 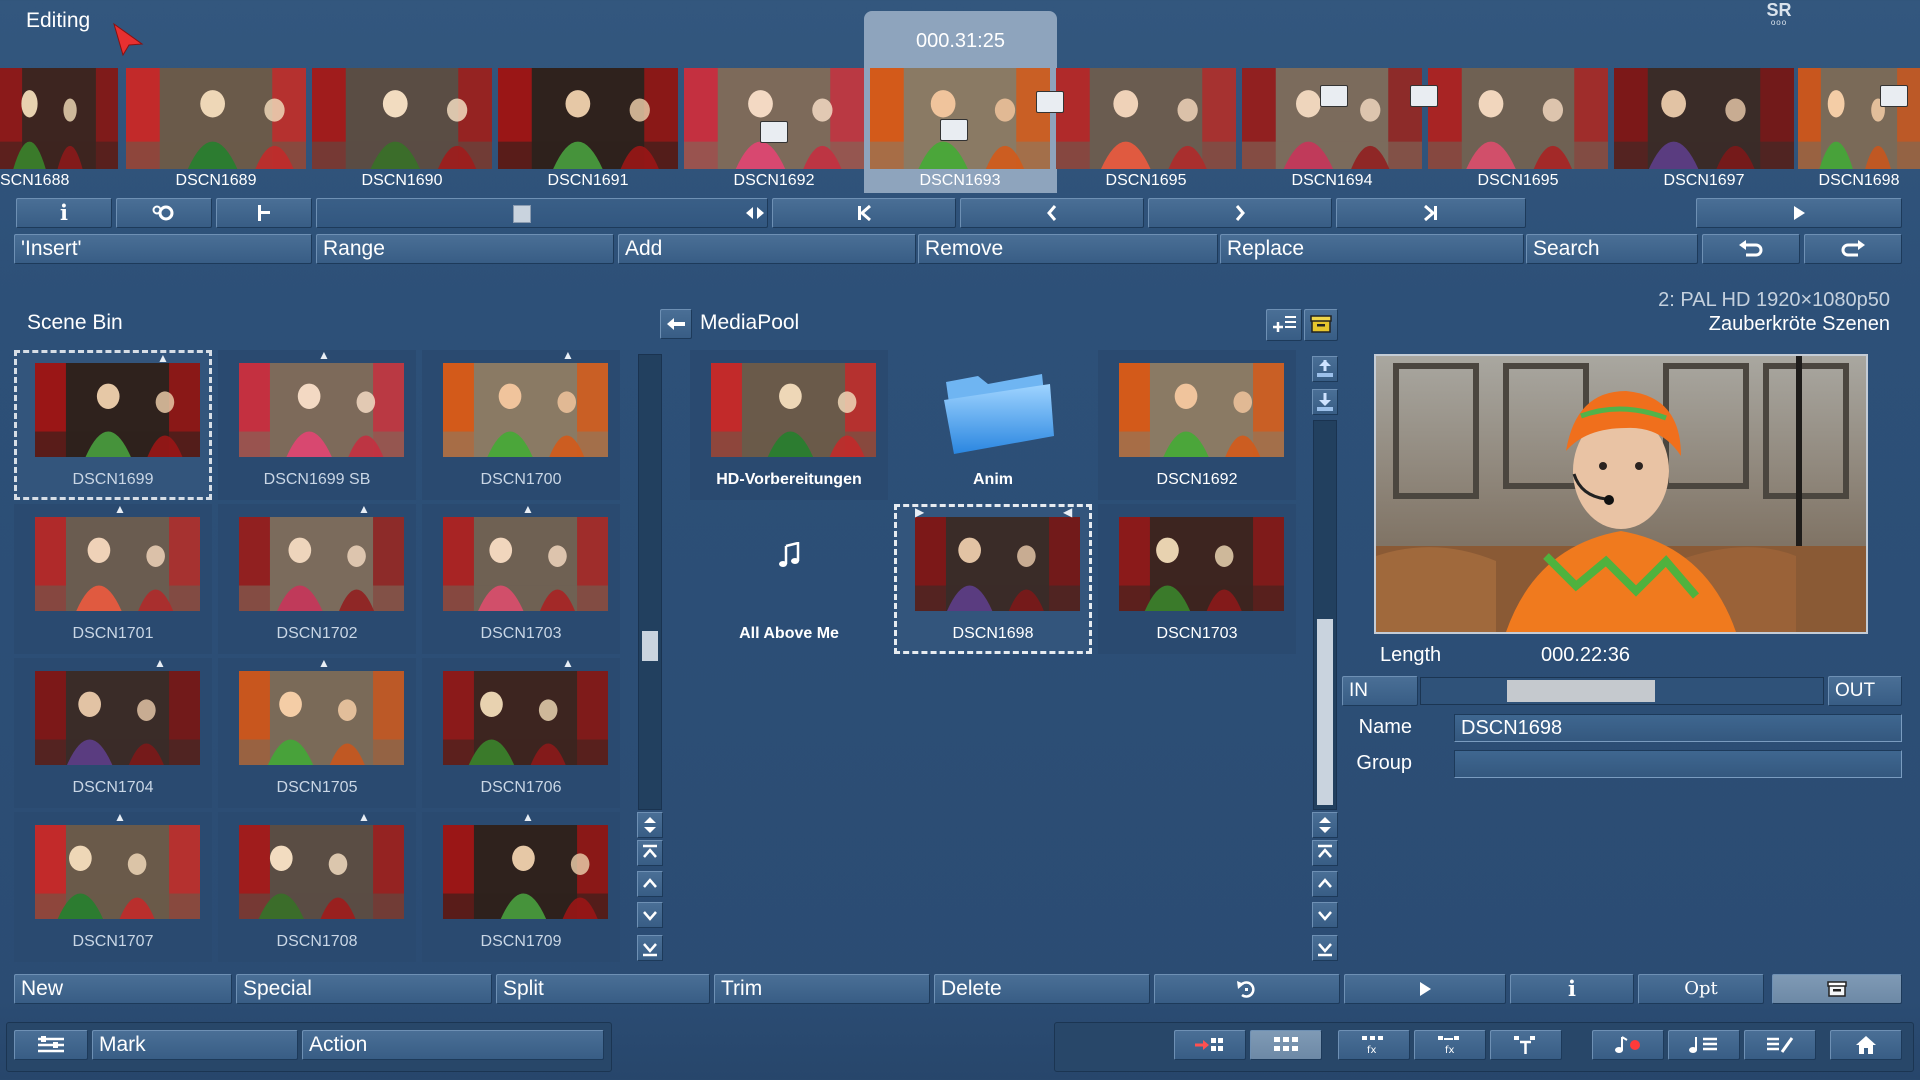 What do you see at coordinates (767, 249) in the screenshot?
I see `add-button: Add` at bounding box center [767, 249].